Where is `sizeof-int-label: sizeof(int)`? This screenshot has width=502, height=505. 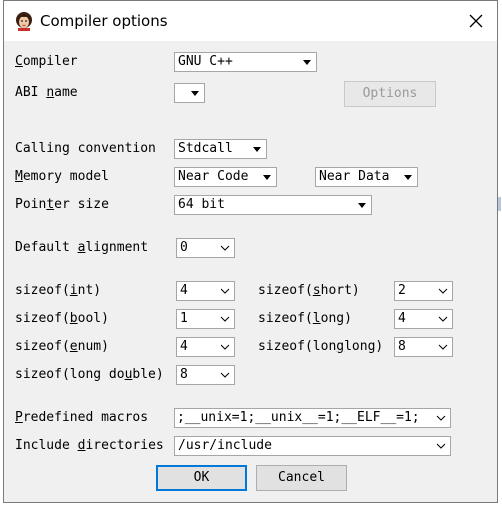
sizeof-int-label: sizeof(int) is located at coordinates (58, 290).